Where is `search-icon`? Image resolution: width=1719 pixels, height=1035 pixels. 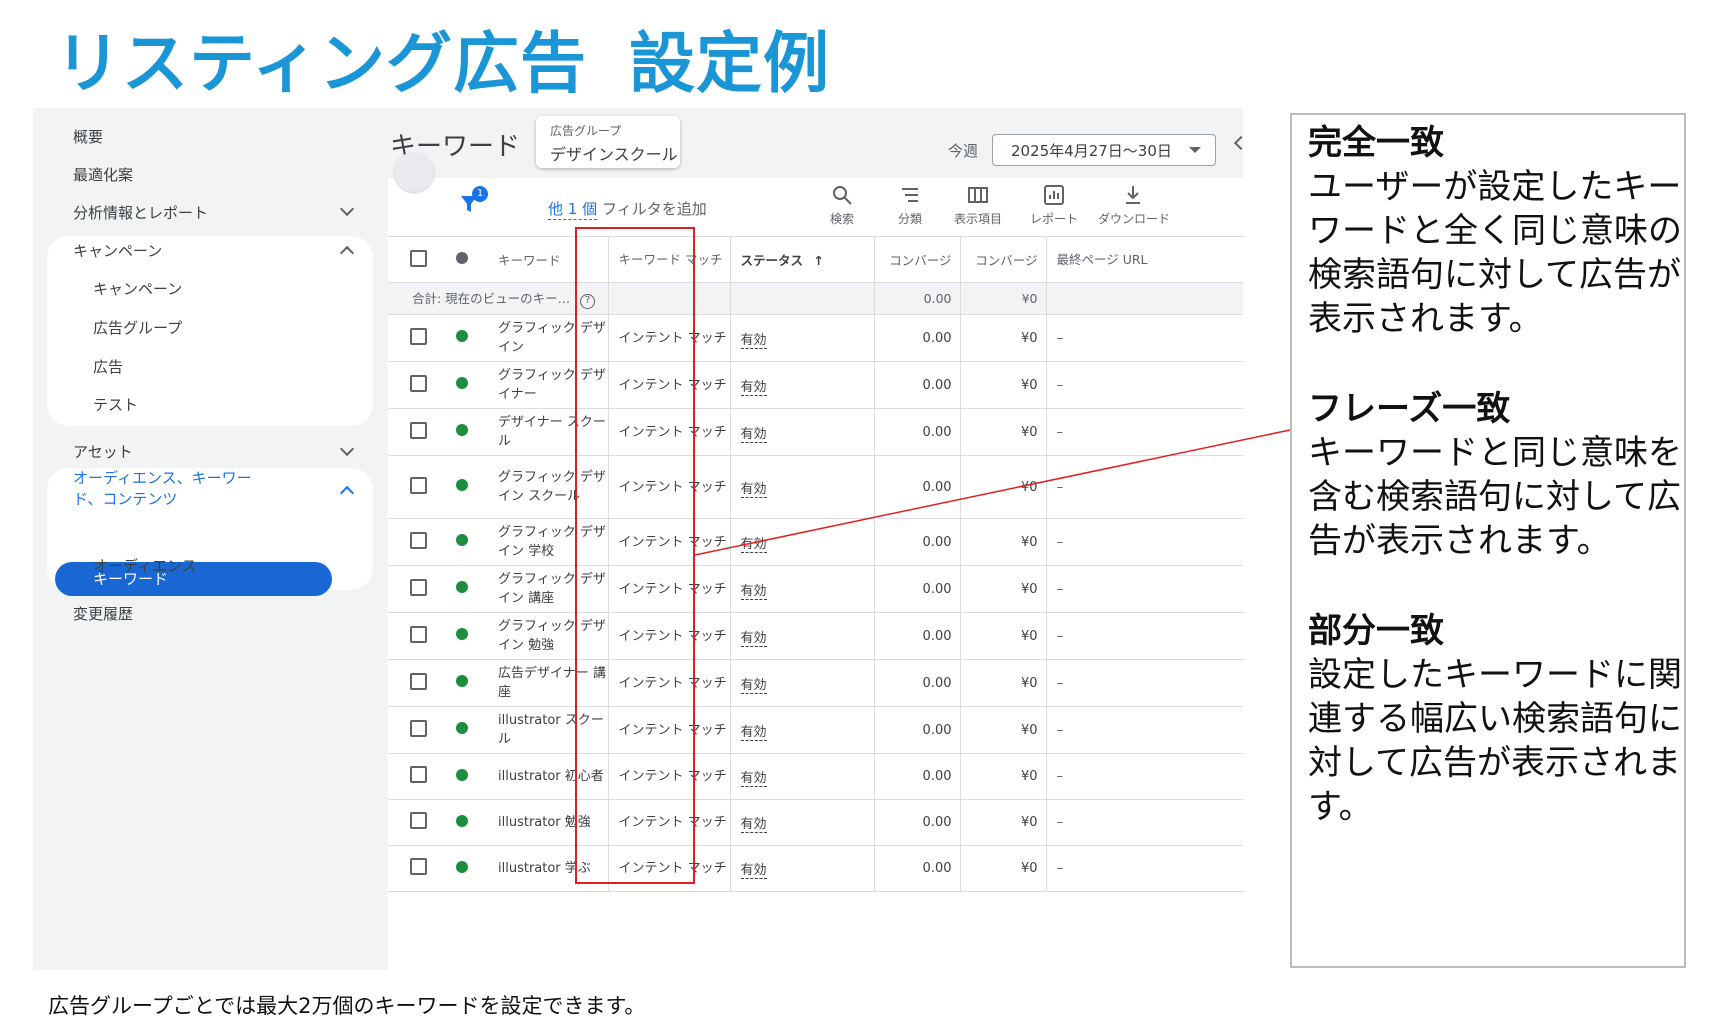
search-icon is located at coordinates (842, 195).